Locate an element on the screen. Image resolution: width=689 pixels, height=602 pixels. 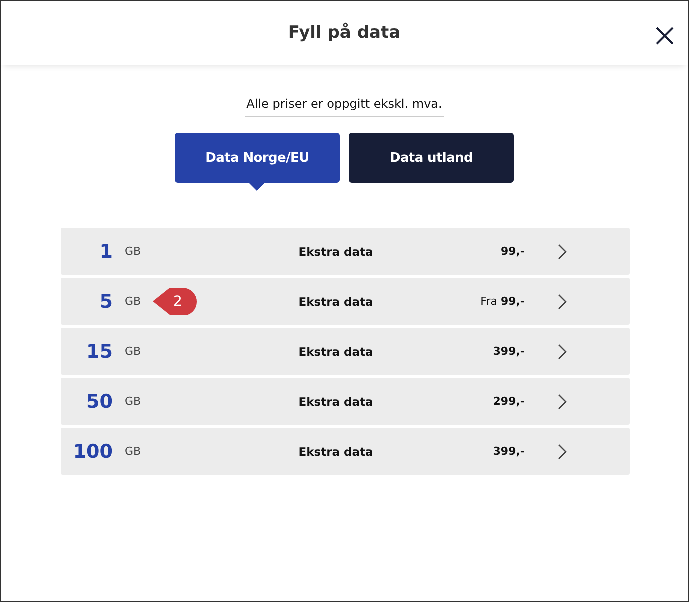
callout-marker: 2 is located at coordinates (175, 302).